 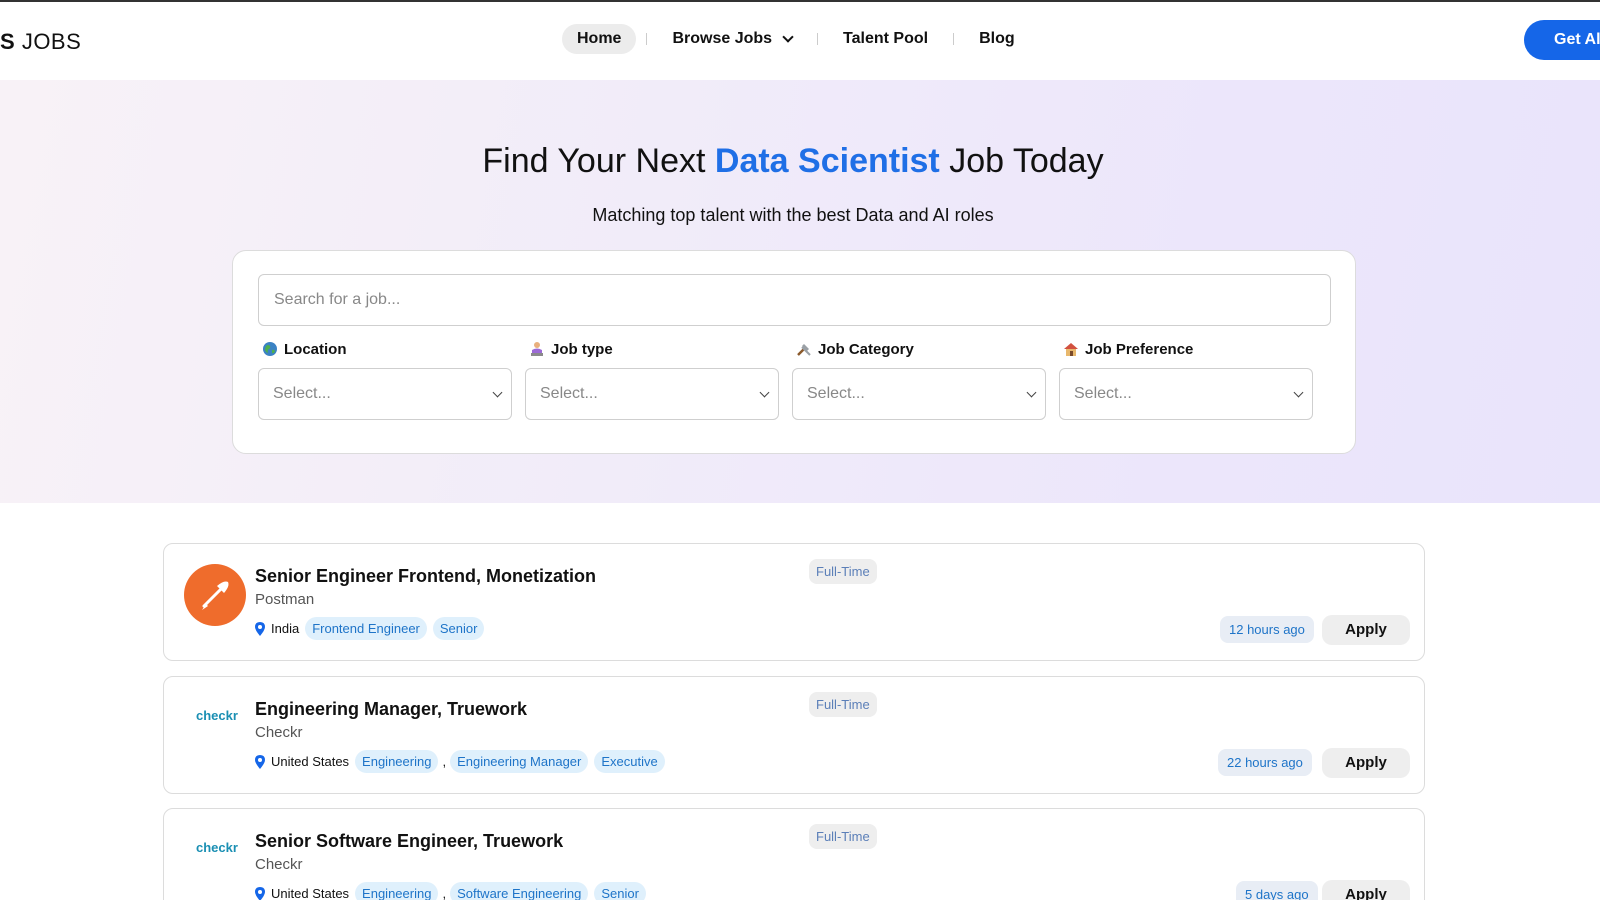 I want to click on filter-job-category-text: Job Category, so click(x=866, y=349).